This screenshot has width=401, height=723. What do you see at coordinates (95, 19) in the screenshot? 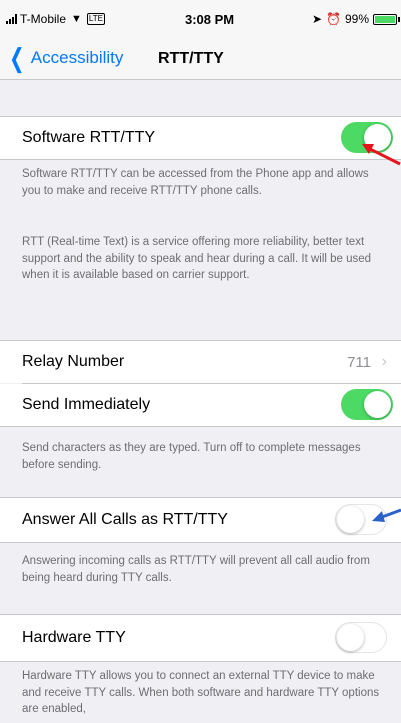
I see `network-type: LTE` at bounding box center [95, 19].